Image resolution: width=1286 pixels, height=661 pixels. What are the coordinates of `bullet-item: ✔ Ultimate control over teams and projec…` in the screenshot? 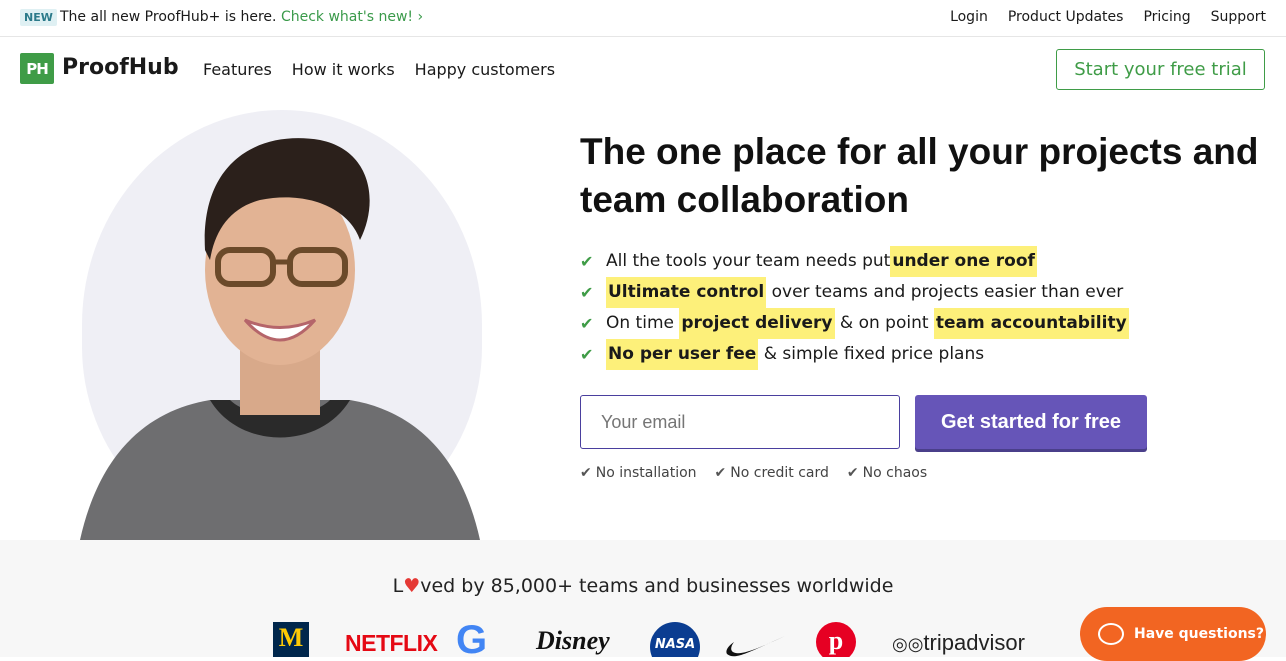 It's located at (854, 292).